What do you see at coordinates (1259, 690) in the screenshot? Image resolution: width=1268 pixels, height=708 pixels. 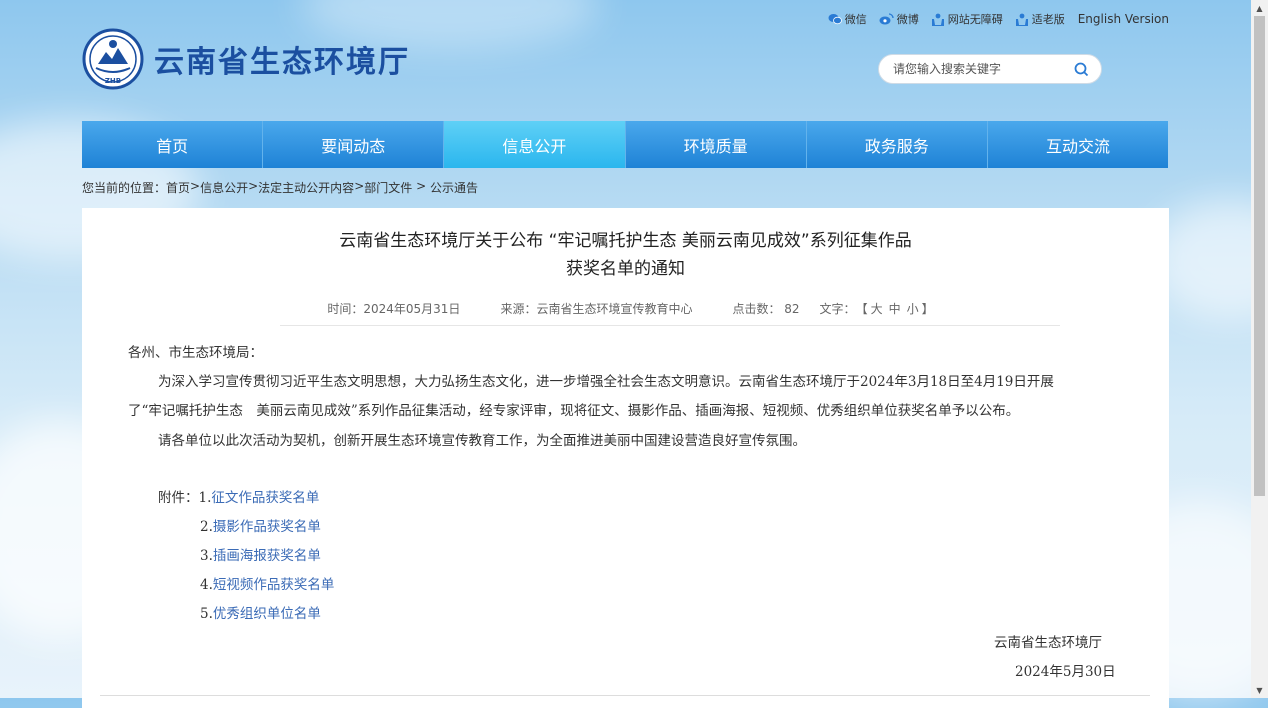 I see `scroll-down-arrow-icon: ▼` at bounding box center [1259, 690].